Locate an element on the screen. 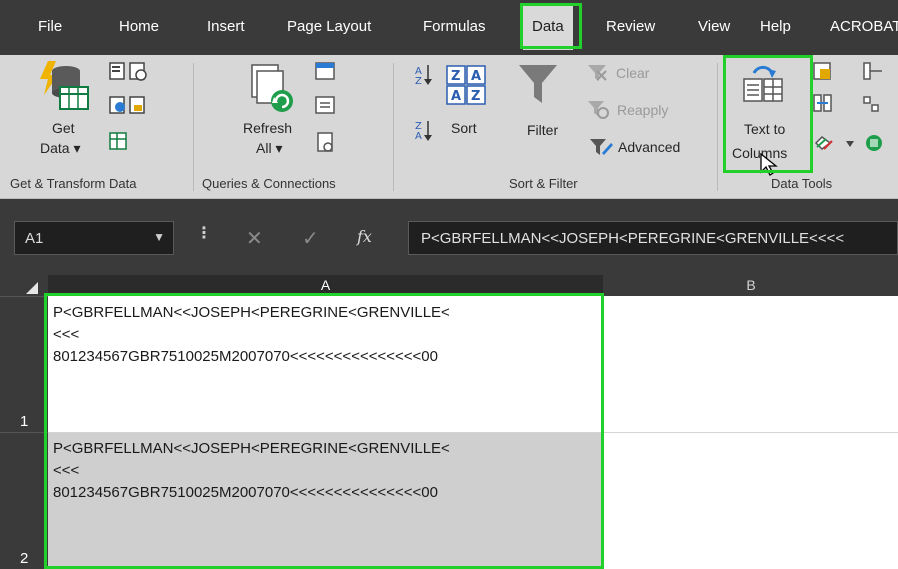  reapply-icon is located at coordinates (598, 110).